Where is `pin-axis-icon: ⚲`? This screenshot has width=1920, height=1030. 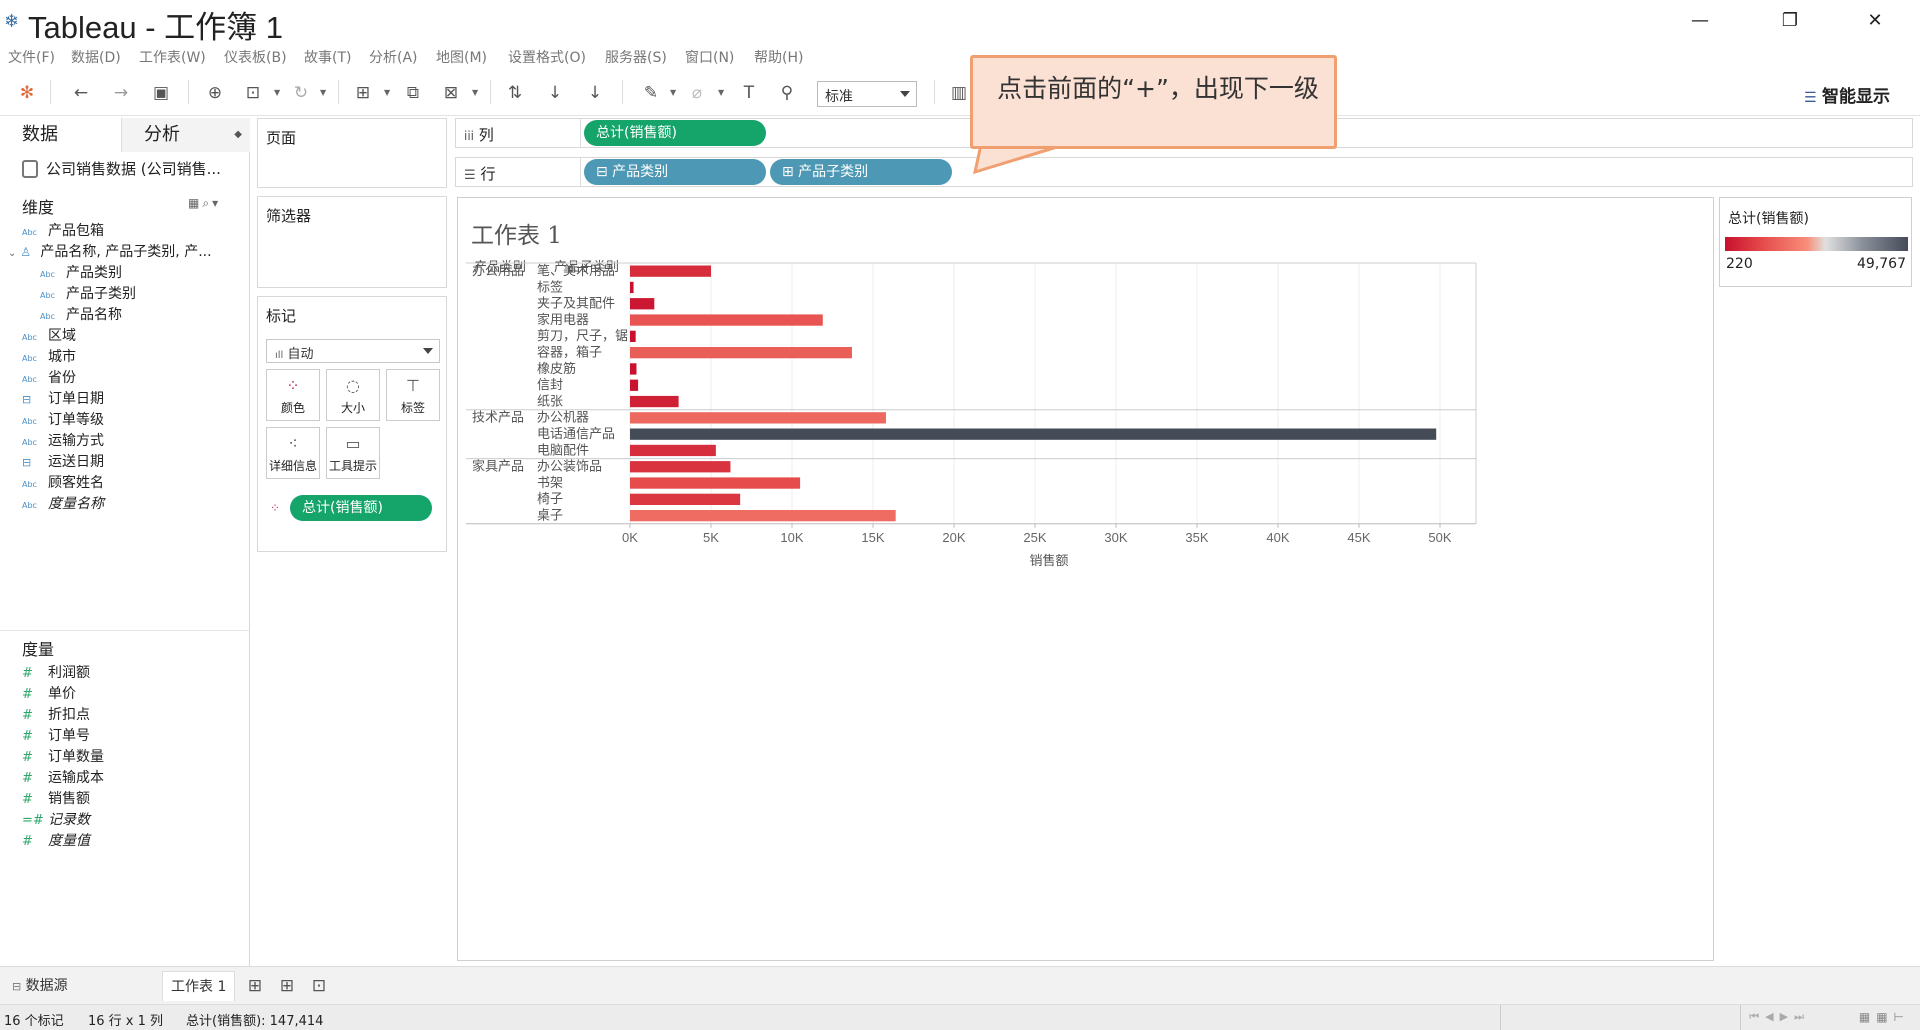 pin-axis-icon: ⚲ is located at coordinates (787, 93).